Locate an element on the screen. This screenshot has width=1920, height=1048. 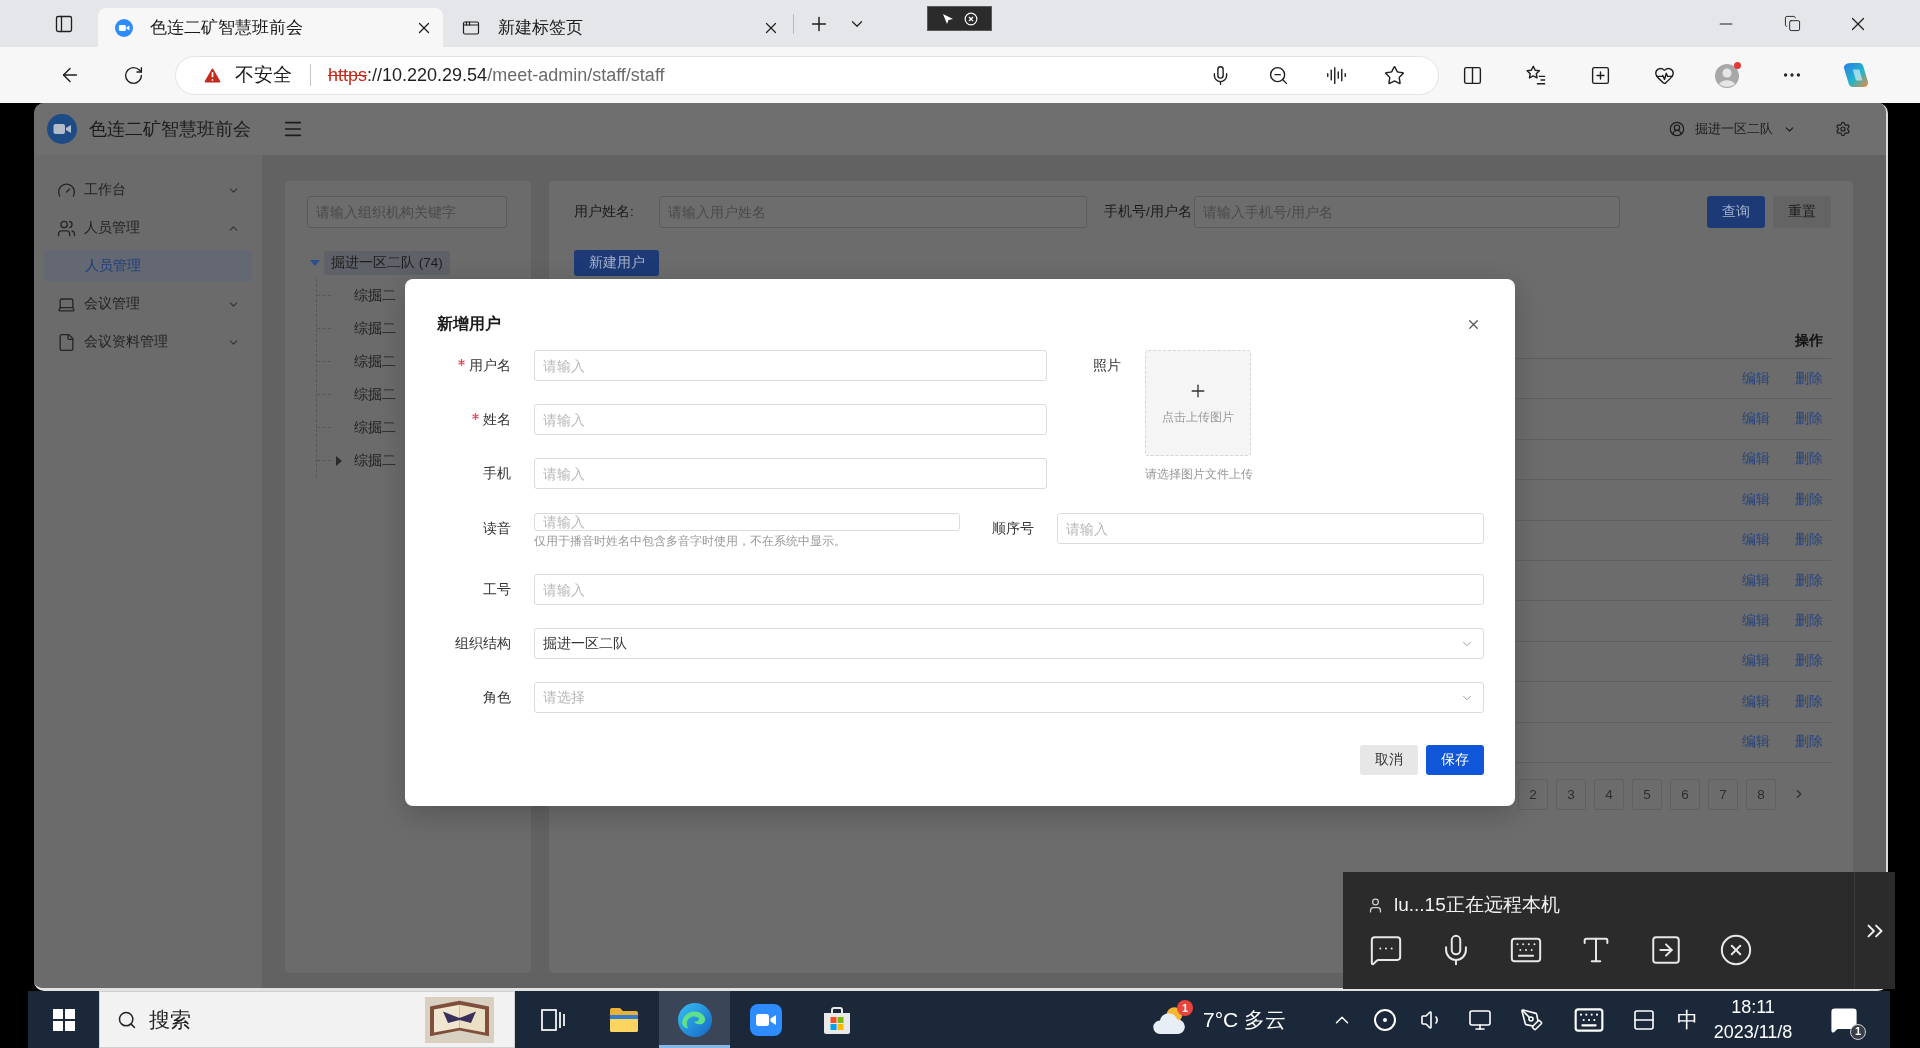
window-icon is located at coordinates (471, 27).